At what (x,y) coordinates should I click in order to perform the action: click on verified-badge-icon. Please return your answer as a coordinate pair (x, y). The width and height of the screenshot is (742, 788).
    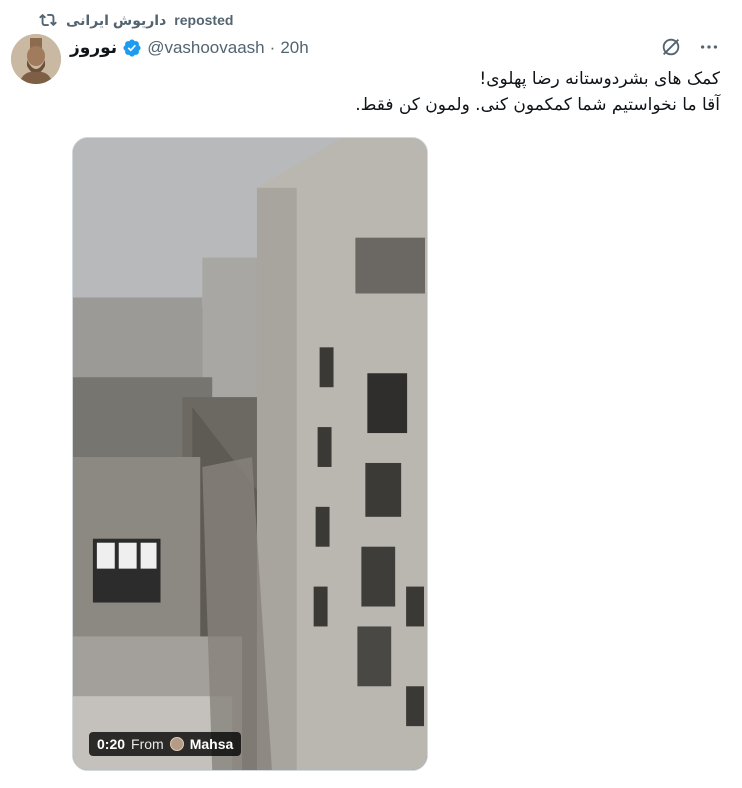
    Looking at the image, I should click on (132, 48).